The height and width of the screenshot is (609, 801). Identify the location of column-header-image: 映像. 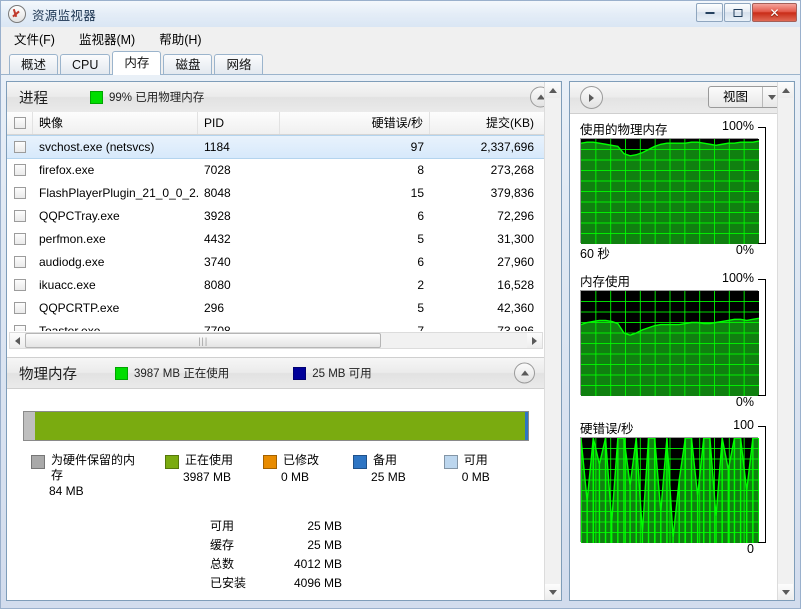
(115, 123).